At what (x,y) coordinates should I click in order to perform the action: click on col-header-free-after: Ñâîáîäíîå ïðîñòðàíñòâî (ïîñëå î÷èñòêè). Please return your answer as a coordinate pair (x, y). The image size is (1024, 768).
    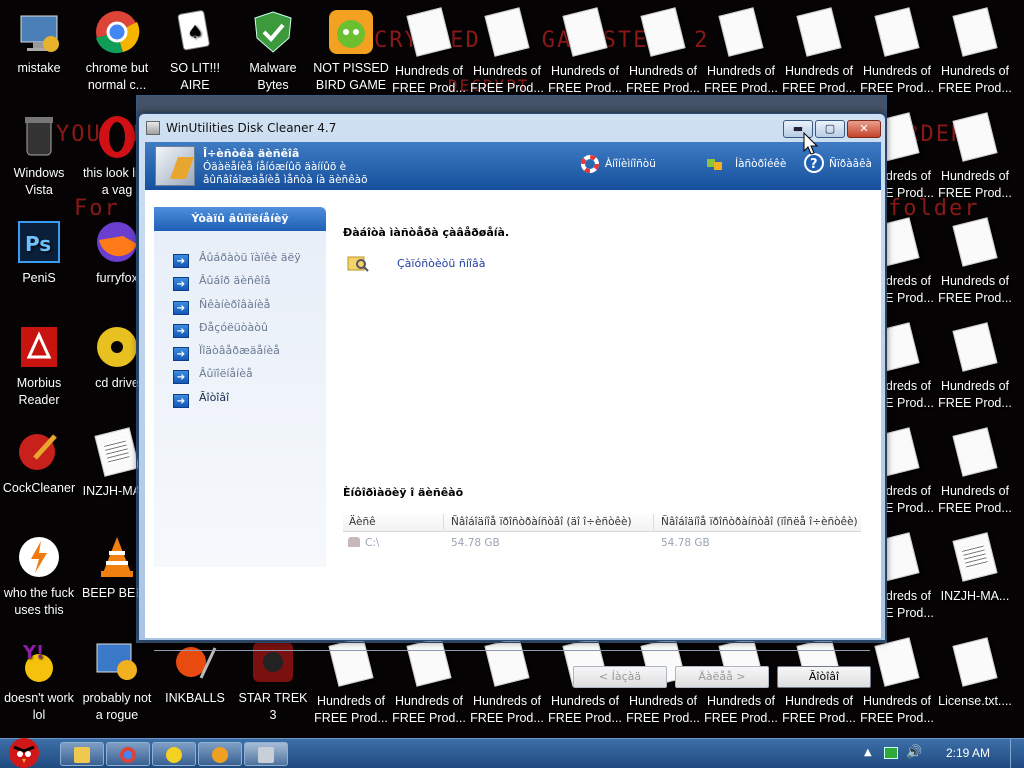
    Looking at the image, I should click on (759, 522).